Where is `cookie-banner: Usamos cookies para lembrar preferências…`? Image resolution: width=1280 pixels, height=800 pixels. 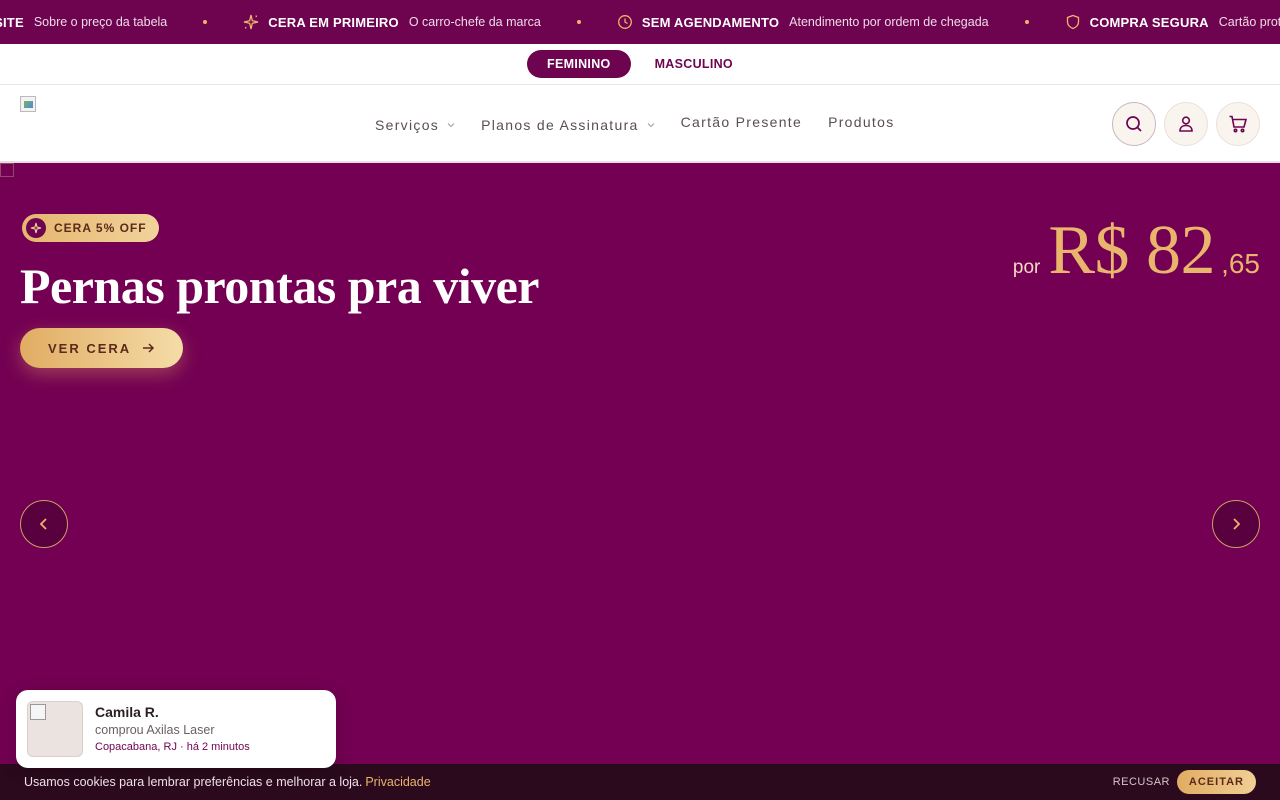
cookie-banner: Usamos cookies para lembrar preferências… is located at coordinates (640, 782).